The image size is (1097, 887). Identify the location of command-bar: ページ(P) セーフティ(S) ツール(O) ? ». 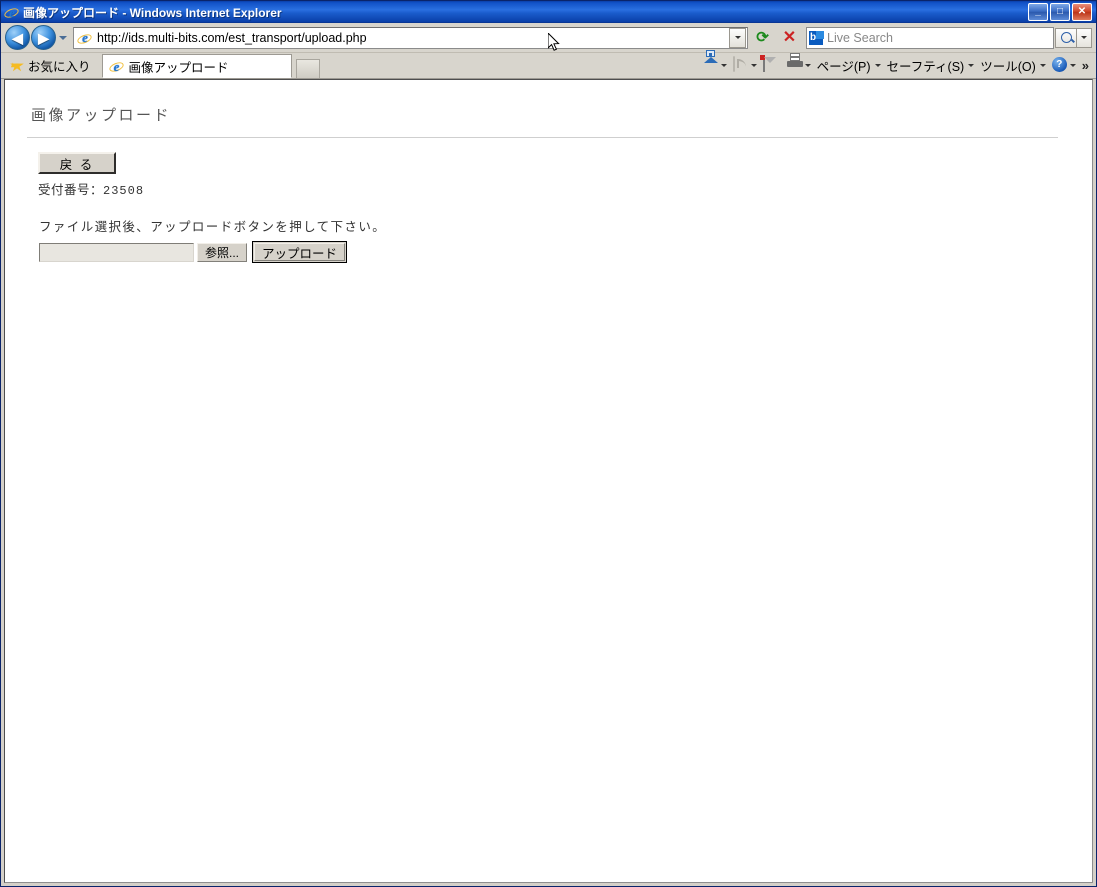
(896, 63).